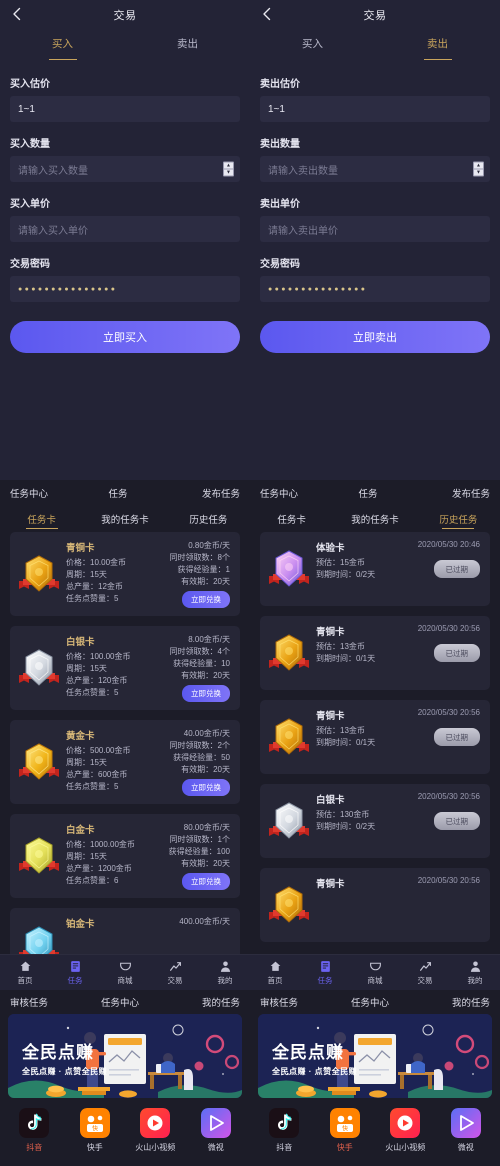 The image size is (500, 1166). Describe the element at coordinates (343, 814) in the screenshot. I see `card-detail-line: 预估：130金币` at that location.